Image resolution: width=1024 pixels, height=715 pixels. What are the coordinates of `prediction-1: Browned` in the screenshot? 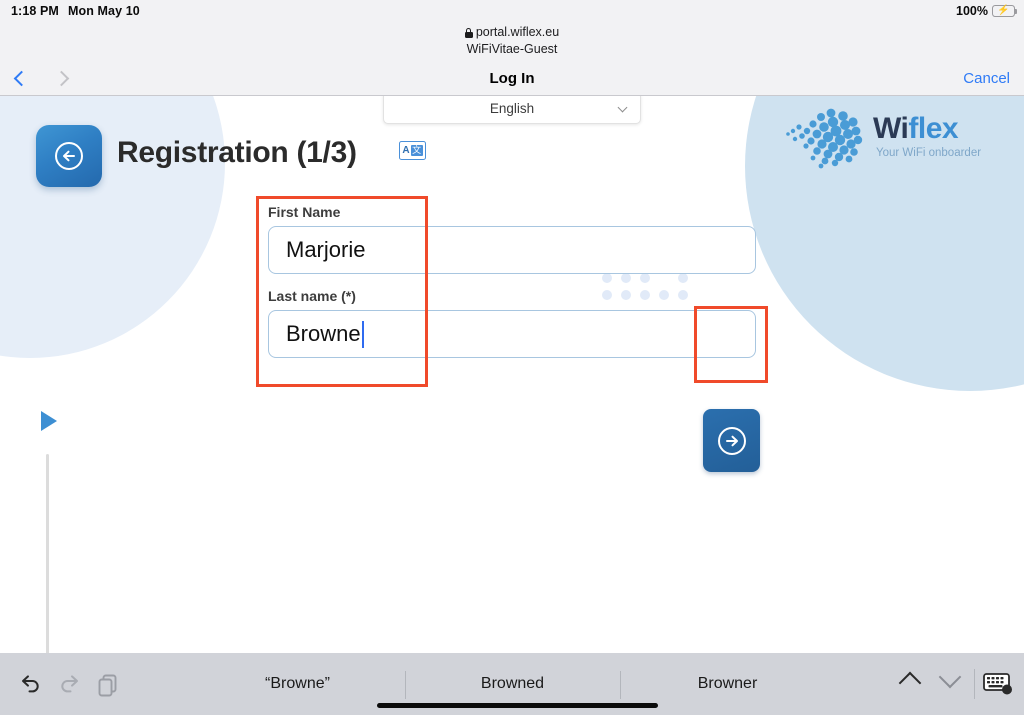 It's located at (512, 684).